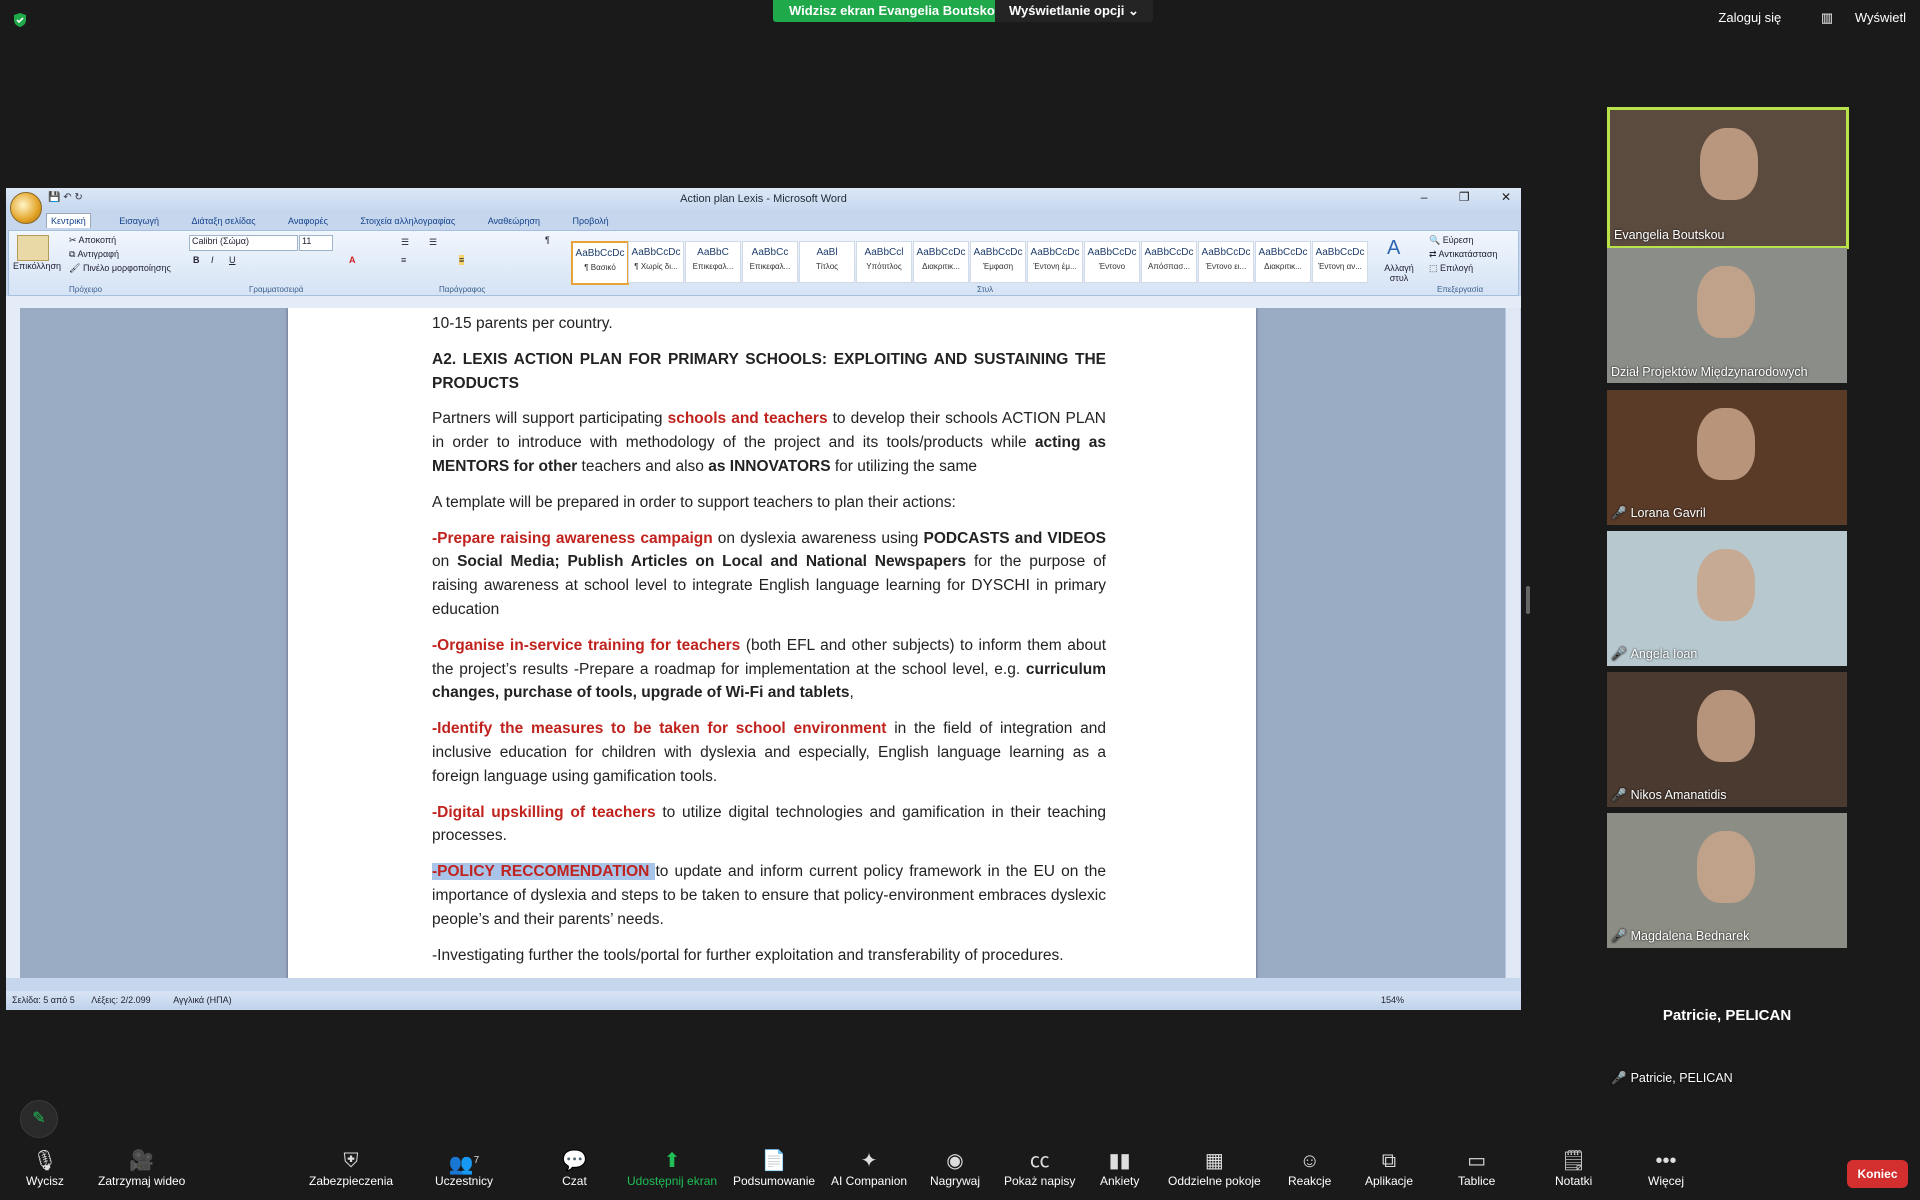  Describe the element at coordinates (1512, 643) in the screenshot. I see `vertical-scrollbar` at that location.